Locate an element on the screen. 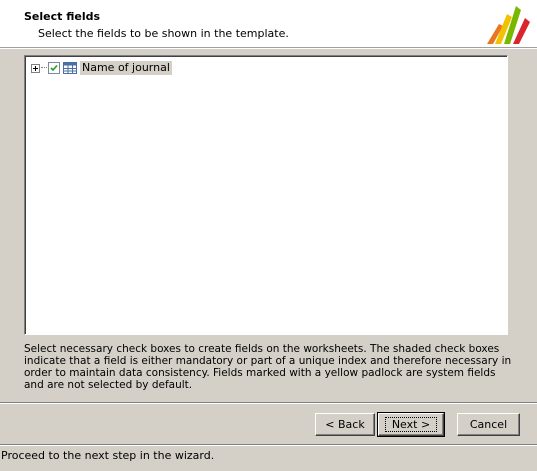 This screenshot has width=537, height=471. page-title: Select fields is located at coordinates (62, 16).